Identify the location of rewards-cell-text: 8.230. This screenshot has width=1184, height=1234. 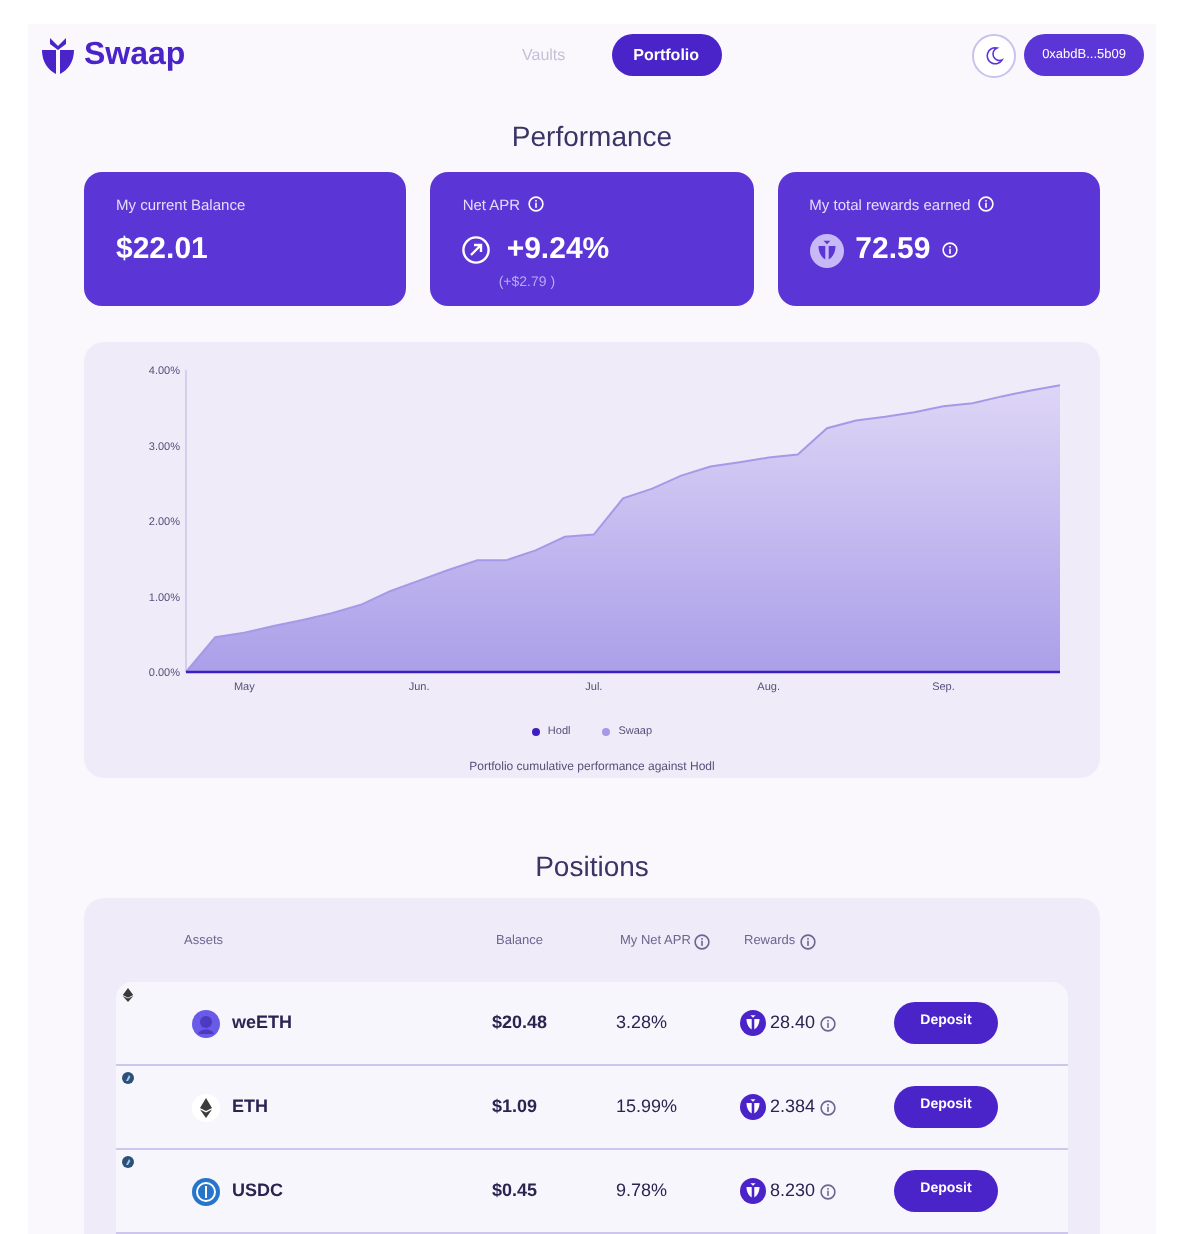
(793, 1190).